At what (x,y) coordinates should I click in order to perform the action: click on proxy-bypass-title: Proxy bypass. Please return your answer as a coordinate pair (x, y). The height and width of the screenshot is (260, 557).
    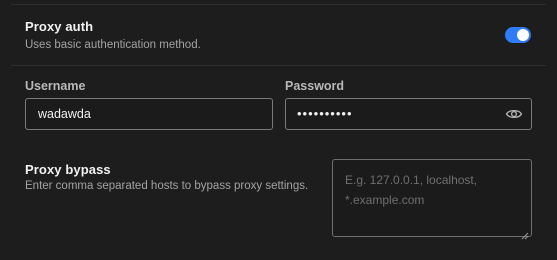
    Looking at the image, I should click on (68, 169).